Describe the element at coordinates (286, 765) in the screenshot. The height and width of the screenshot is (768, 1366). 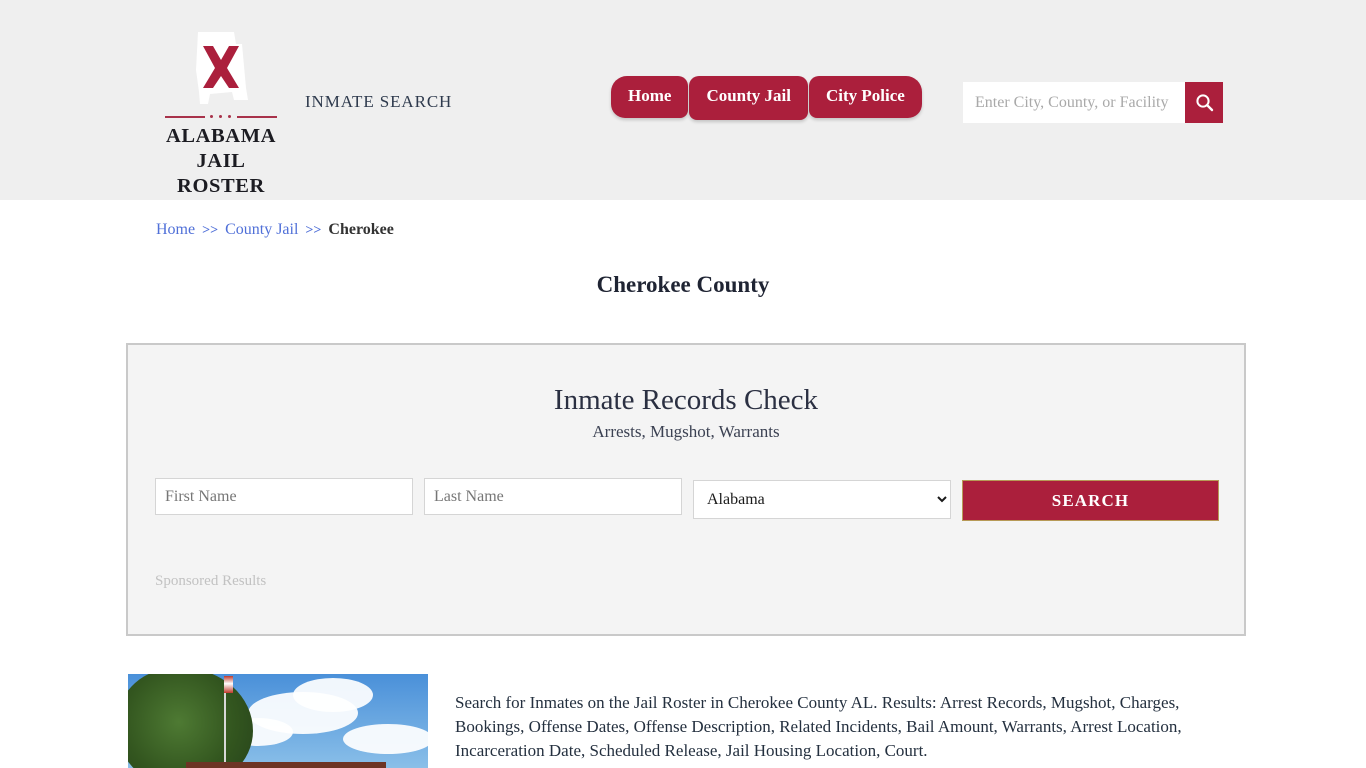
I see `brick-building` at that location.